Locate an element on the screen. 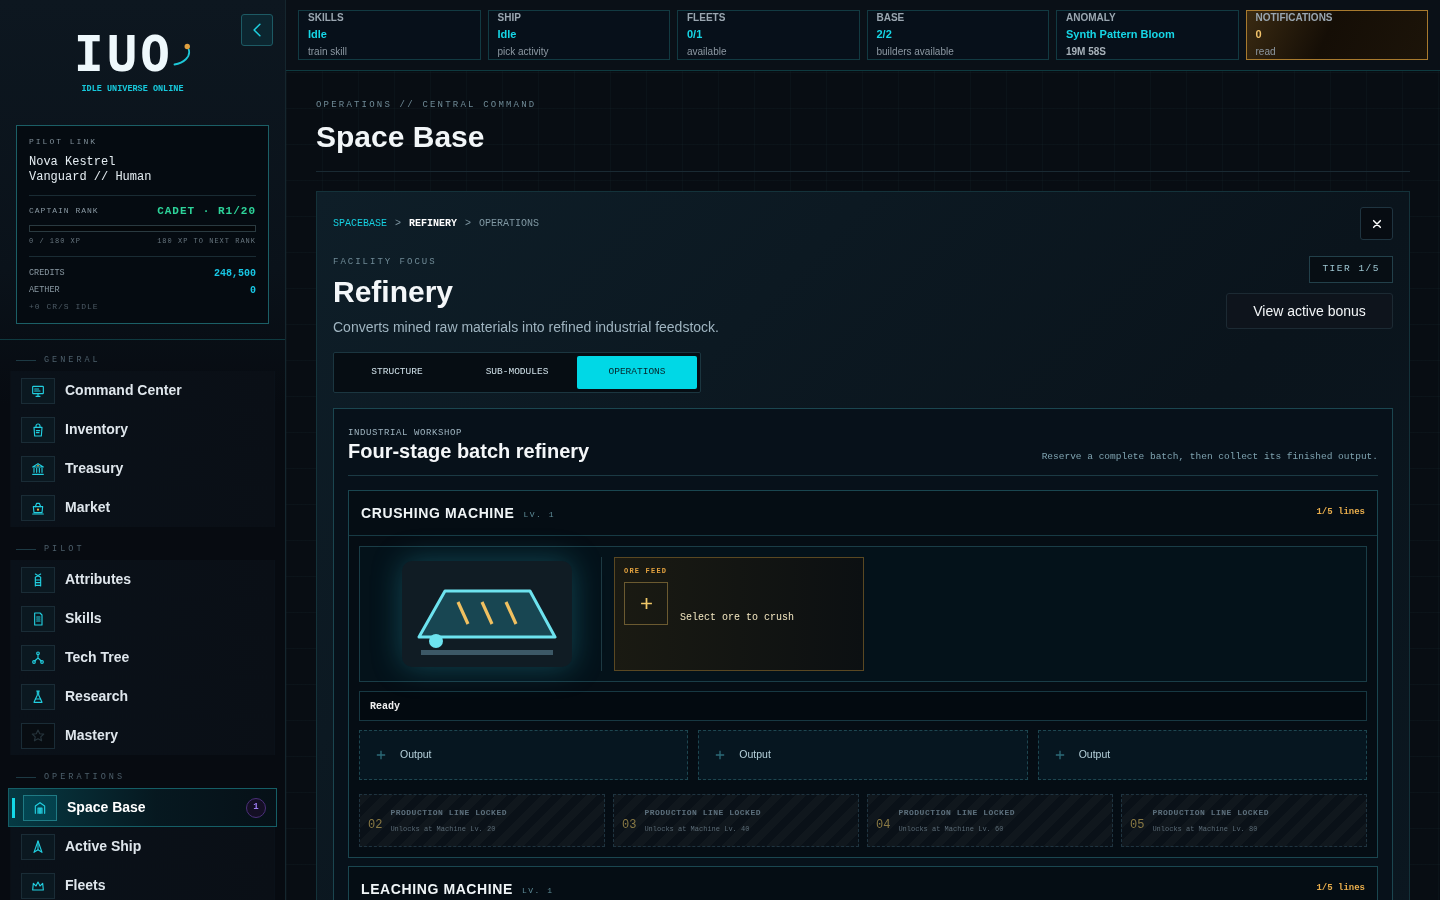  status-label: NOTIFICATIONS is located at coordinates (1294, 18).